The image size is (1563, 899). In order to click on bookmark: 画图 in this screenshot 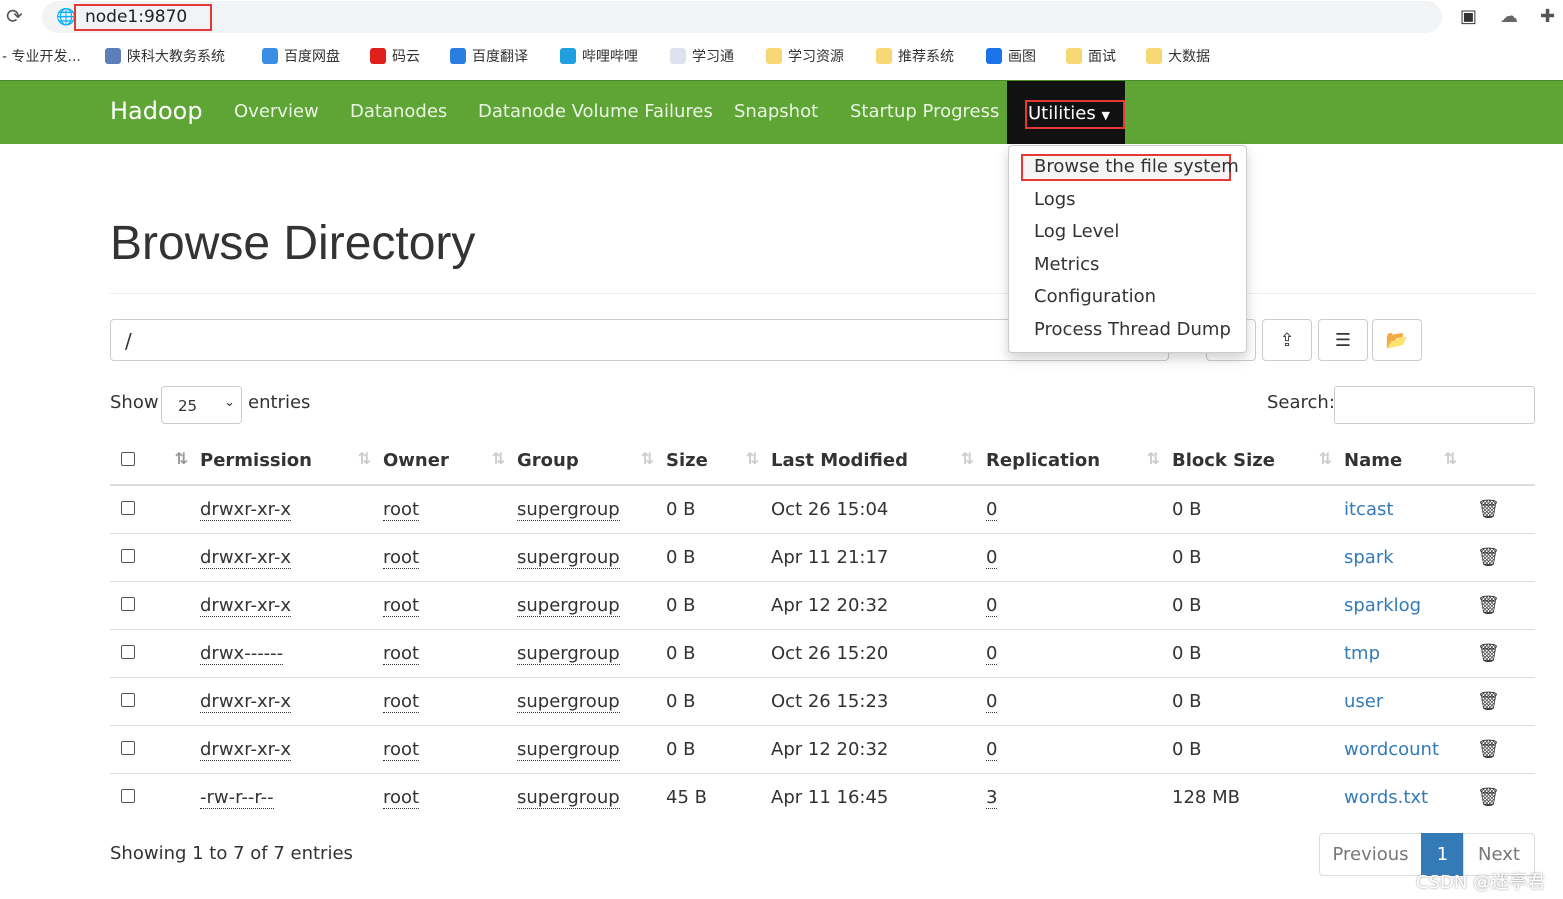, I will do `click(1011, 56)`.